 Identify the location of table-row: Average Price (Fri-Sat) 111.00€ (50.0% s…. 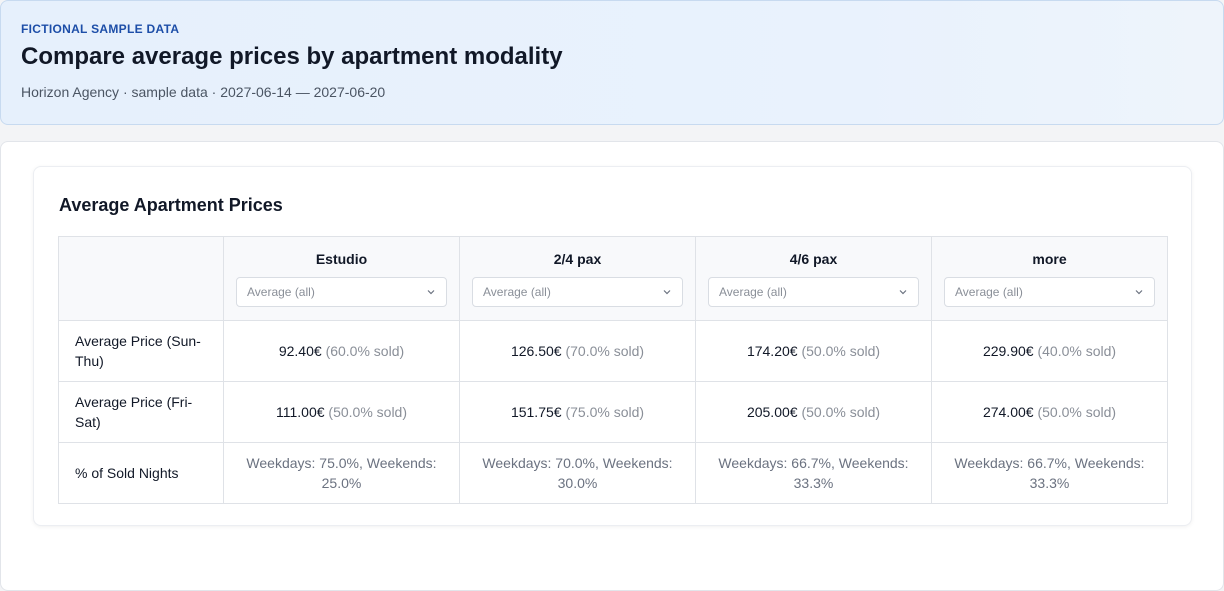
(613, 412).